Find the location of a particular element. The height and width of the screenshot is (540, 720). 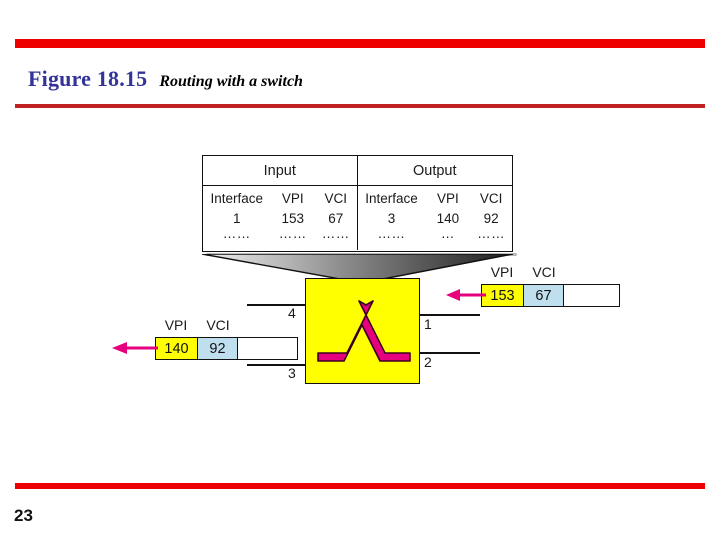

incoming-packet-vci-cell: 67 is located at coordinates (544, 295).